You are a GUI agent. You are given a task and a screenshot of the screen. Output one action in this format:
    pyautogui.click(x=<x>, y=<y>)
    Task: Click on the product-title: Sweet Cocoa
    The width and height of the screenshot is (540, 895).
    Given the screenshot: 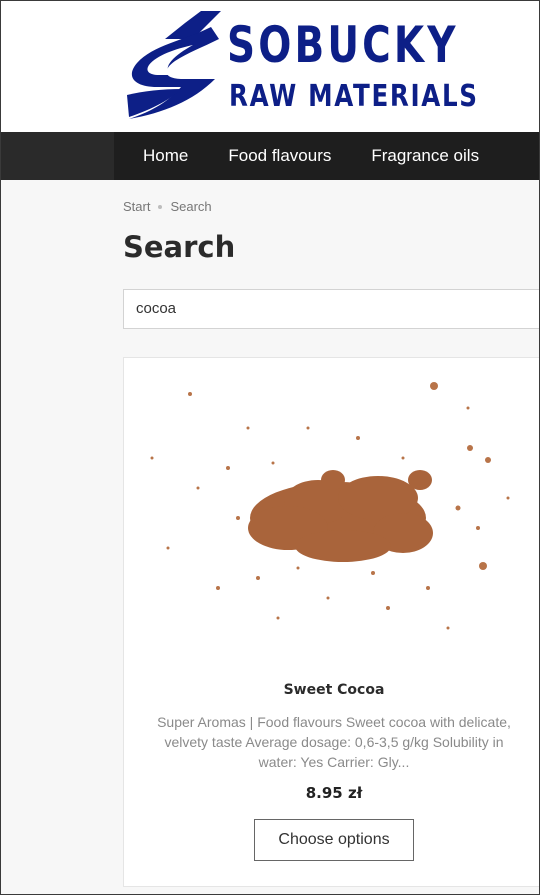 What is the action you would take?
    pyautogui.click(x=331, y=690)
    